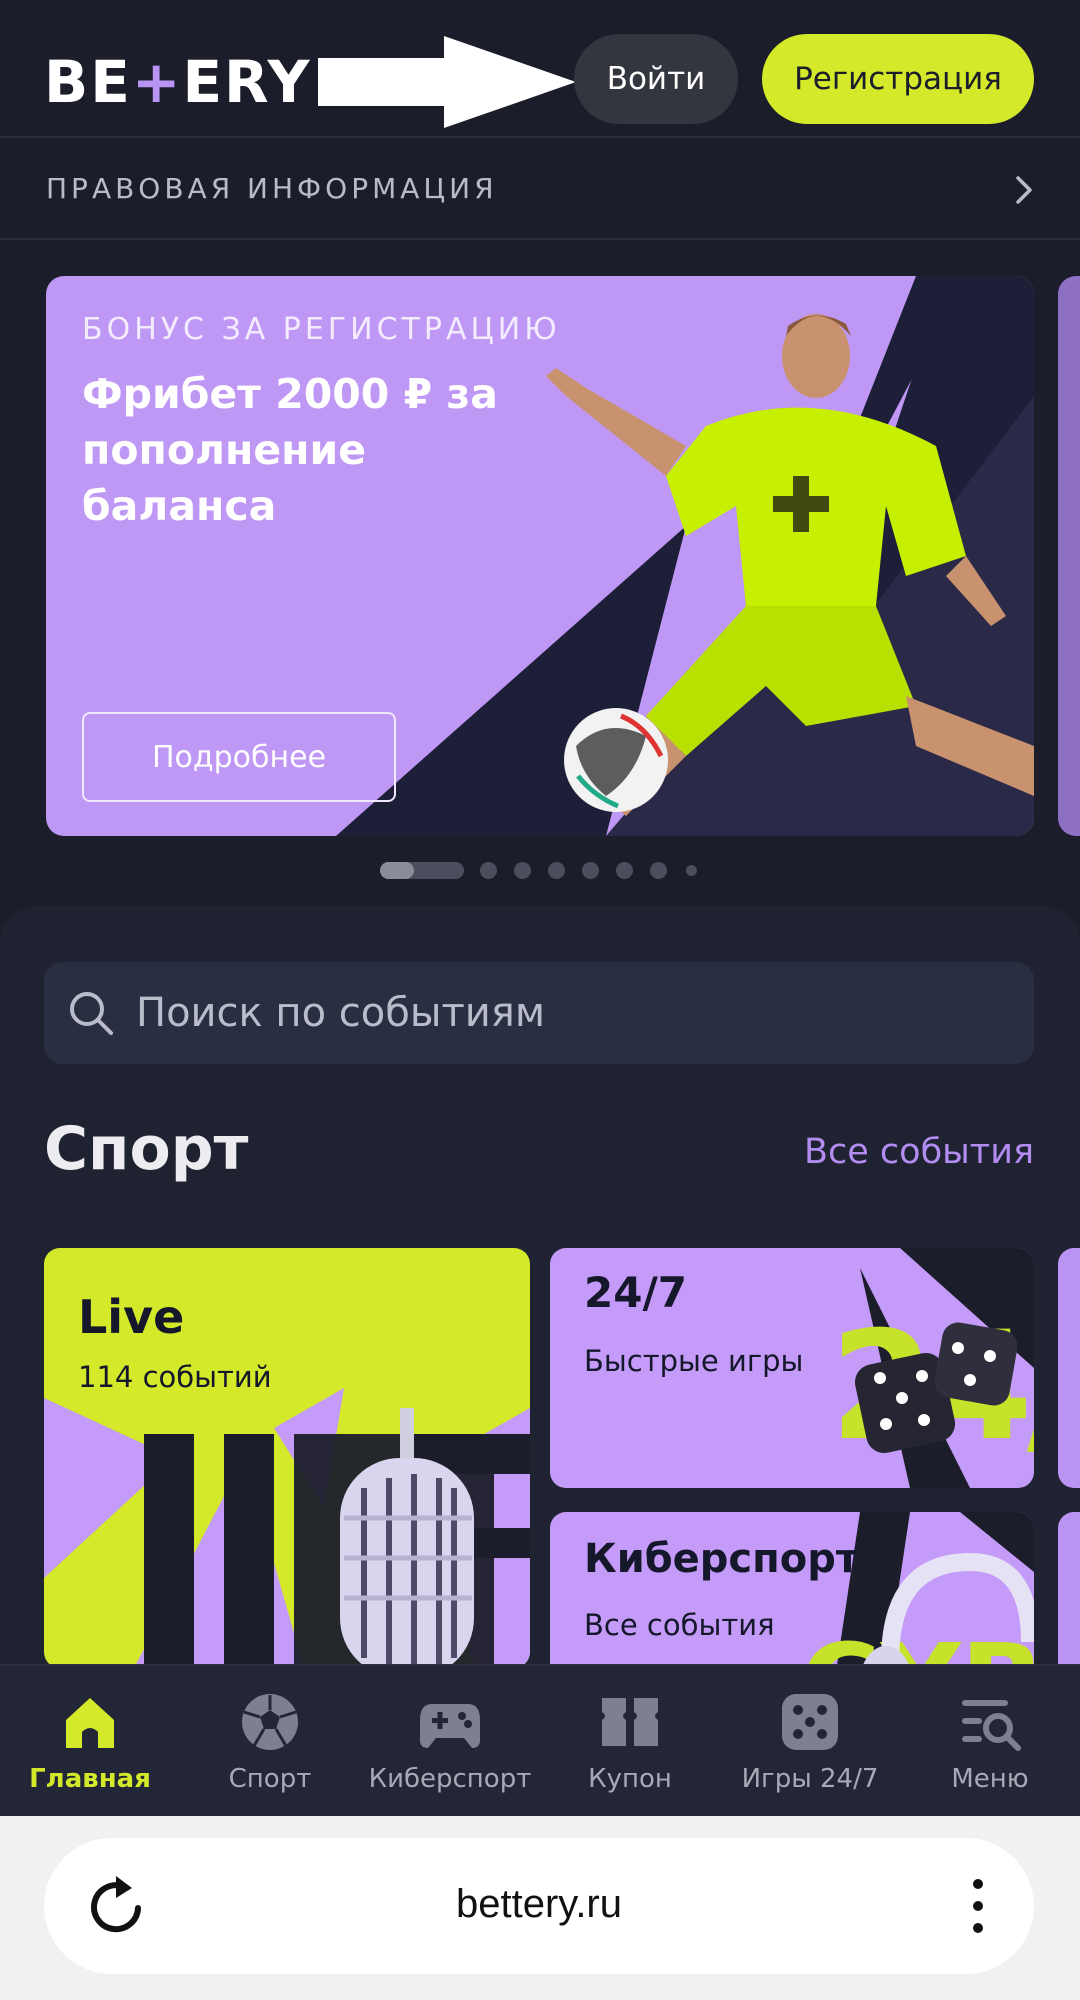 This screenshot has height=2000, width=1080. I want to click on address-bar: bettery.ru, so click(539, 1906).